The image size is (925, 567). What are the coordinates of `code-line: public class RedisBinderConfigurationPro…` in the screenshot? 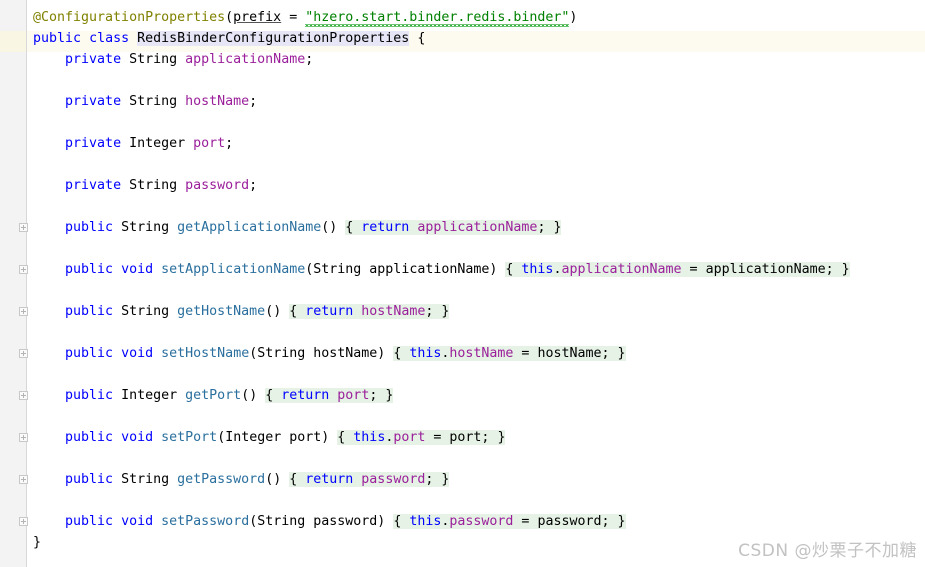 It's located at (441, 38).